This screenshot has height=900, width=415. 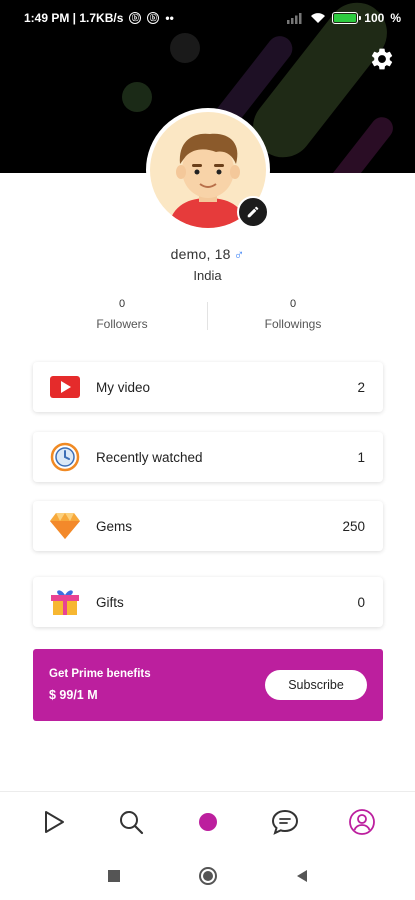 I want to click on gems-count: 250, so click(x=353, y=526).